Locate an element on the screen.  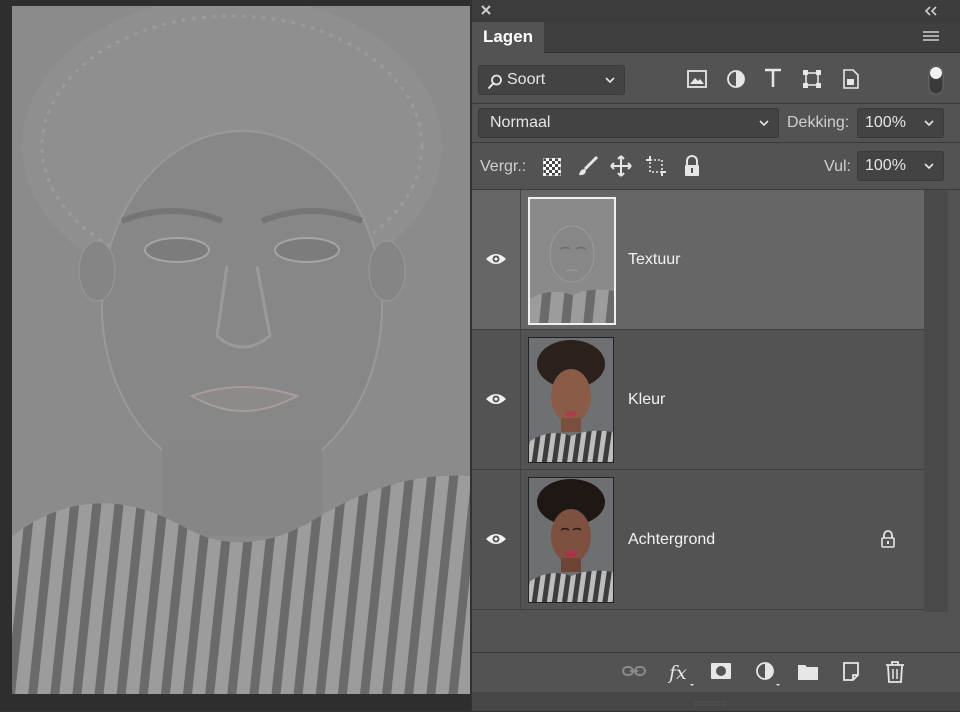
new-layer-icon is located at coordinates (851, 674).